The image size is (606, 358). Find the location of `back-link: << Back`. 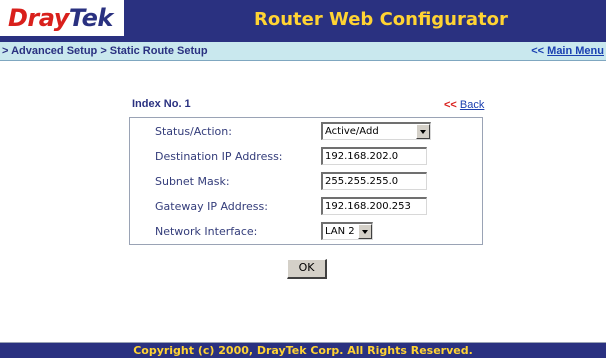

back-link: << Back is located at coordinates (464, 105).